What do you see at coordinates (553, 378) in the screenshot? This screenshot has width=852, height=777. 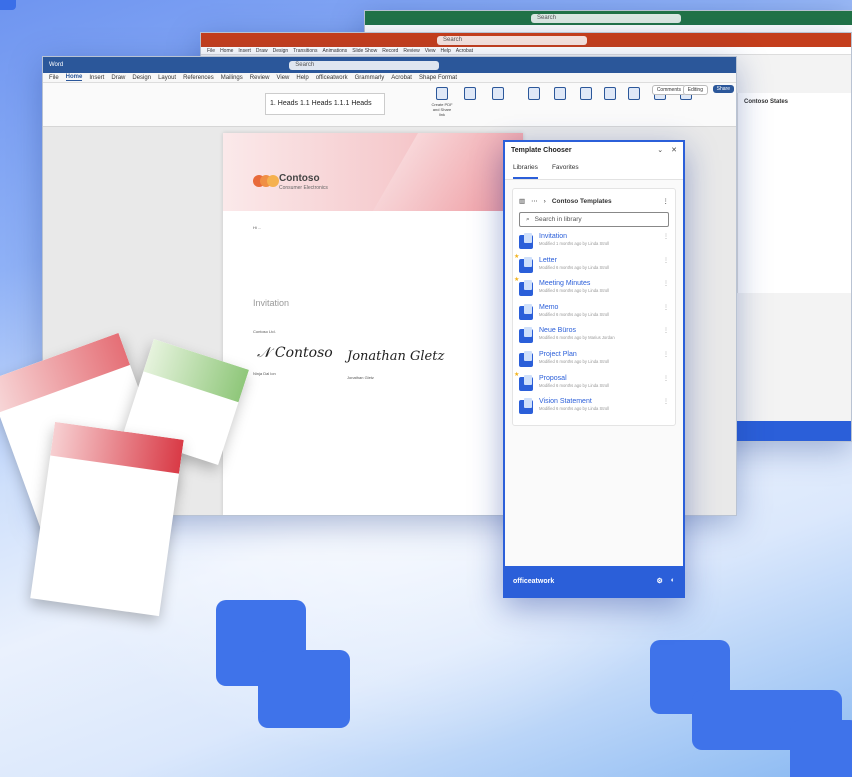 I see `template-name: Proposal` at bounding box center [553, 378].